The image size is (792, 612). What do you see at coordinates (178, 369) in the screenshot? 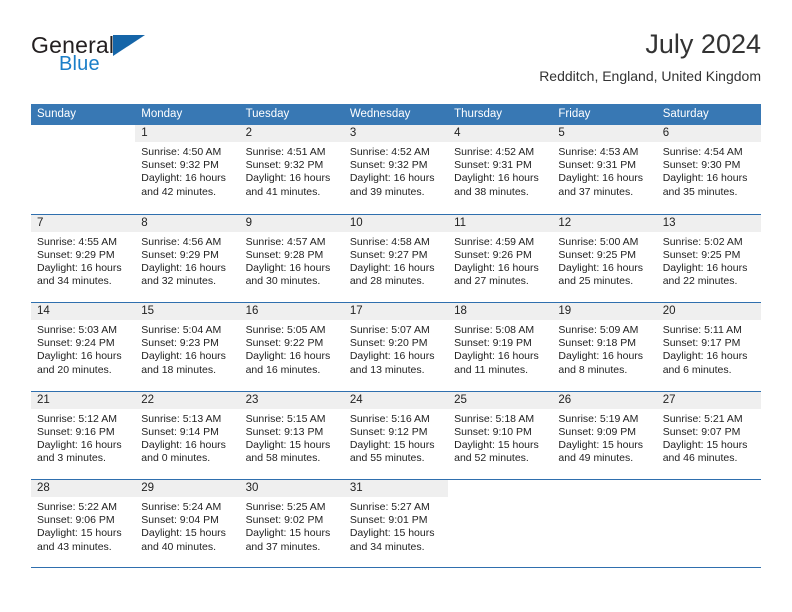
I see `daylight-duration-line2: and 18 minutes.` at bounding box center [178, 369].